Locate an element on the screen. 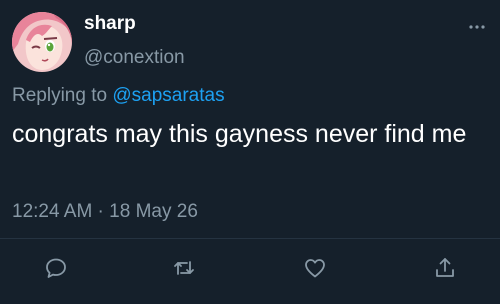  display-name: sharp is located at coordinates (110, 24).